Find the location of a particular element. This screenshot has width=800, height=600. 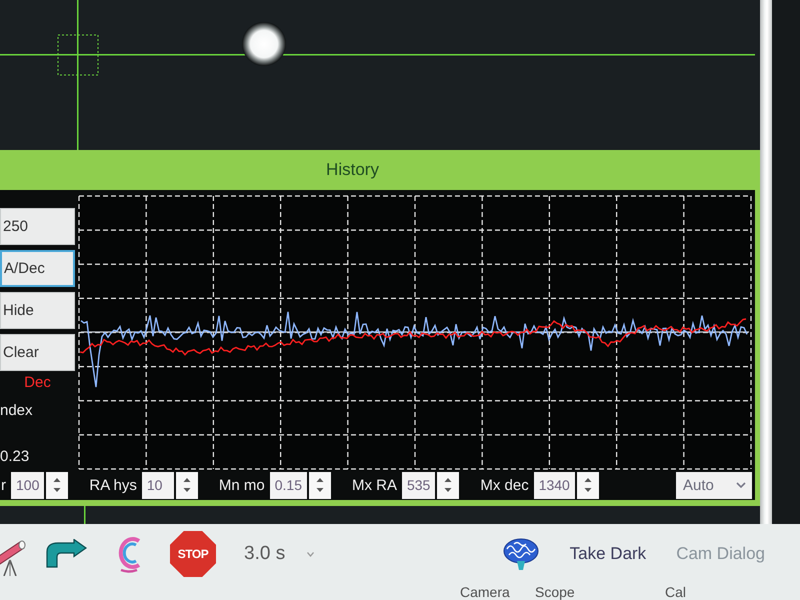

field-label: r is located at coordinates (3, 485).